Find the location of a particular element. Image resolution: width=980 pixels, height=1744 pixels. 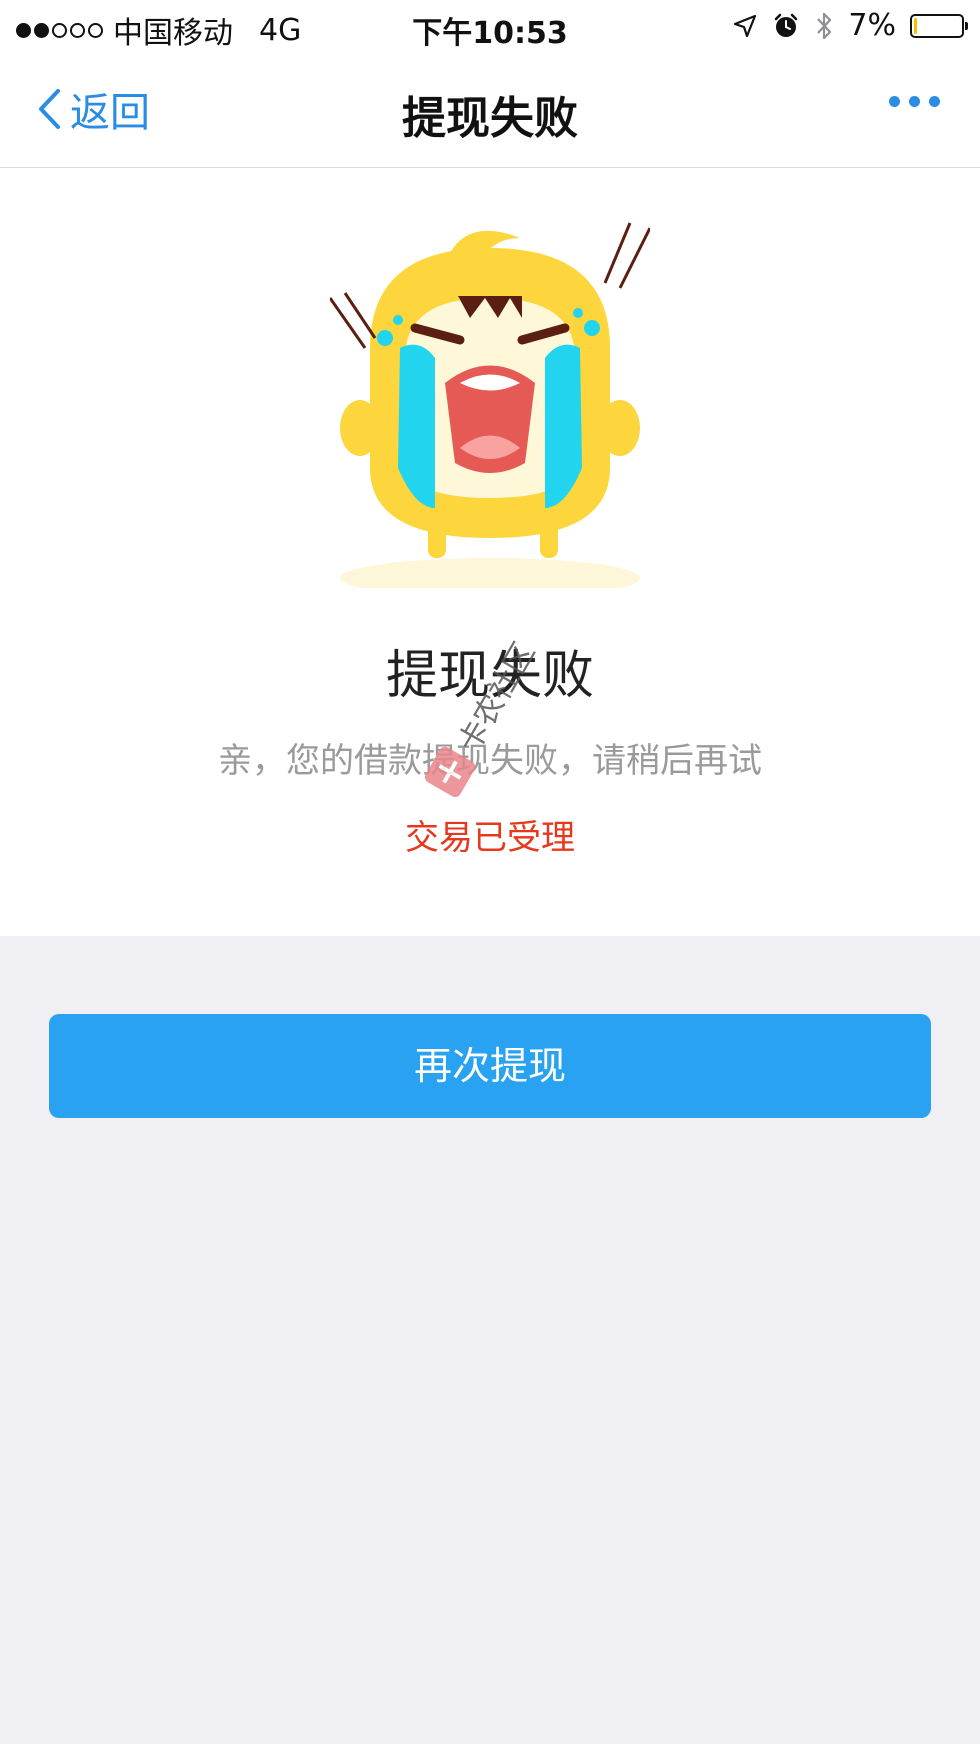

result-status: 交易已受理 is located at coordinates (490, 838).